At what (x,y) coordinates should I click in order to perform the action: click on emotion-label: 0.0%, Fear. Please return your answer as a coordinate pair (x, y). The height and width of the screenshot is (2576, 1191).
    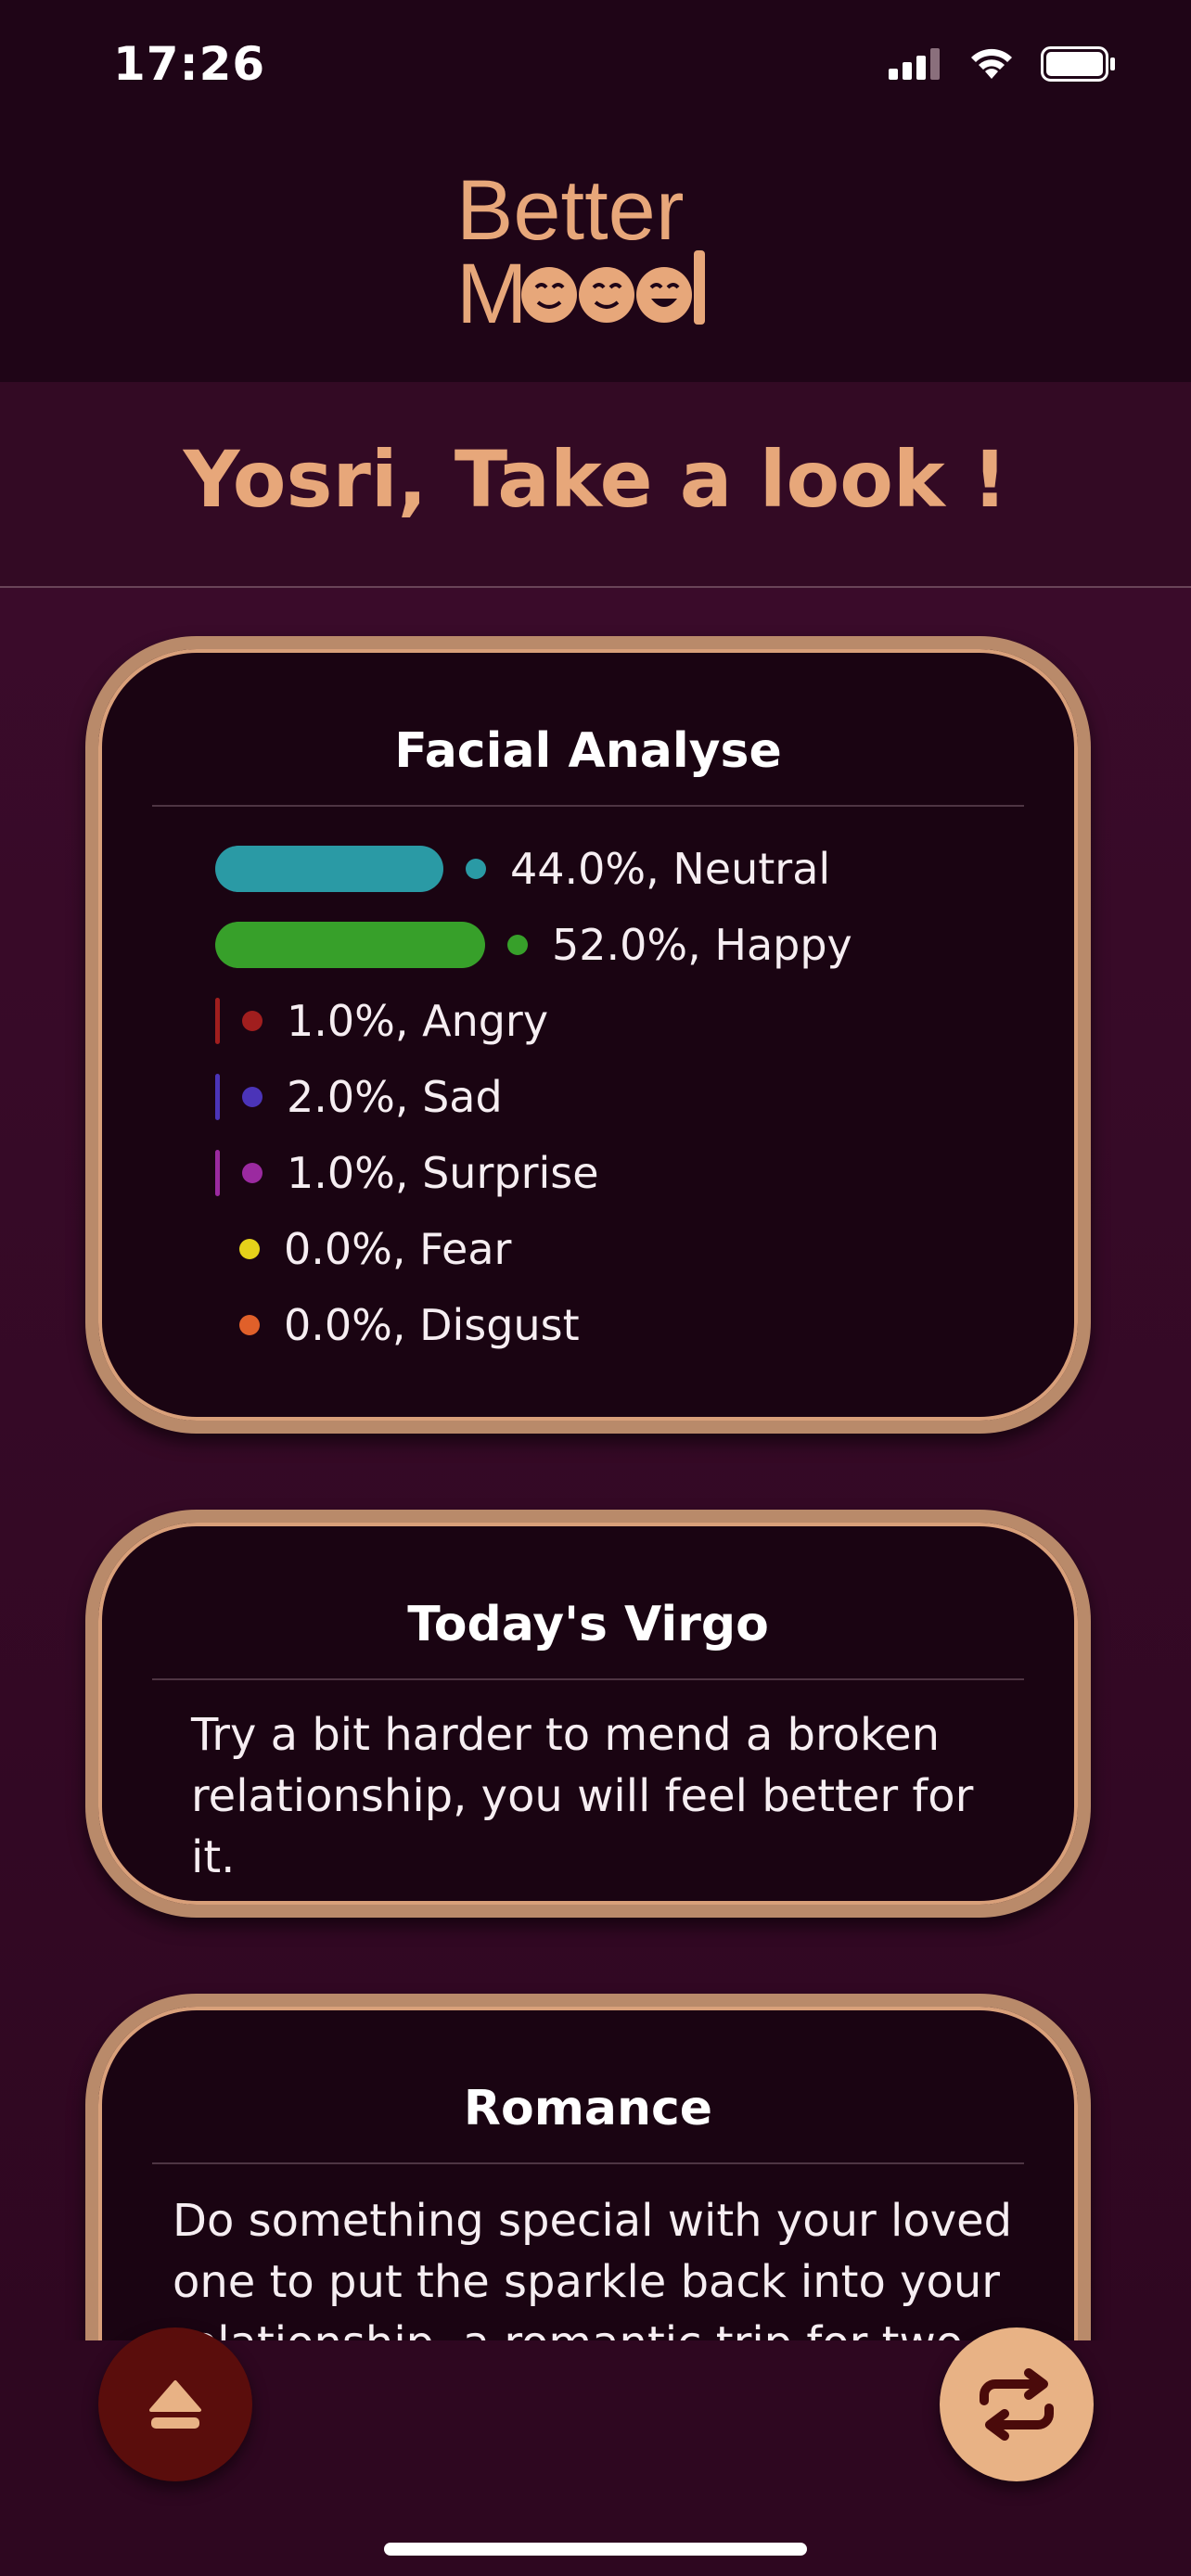
    Looking at the image, I should click on (398, 1249).